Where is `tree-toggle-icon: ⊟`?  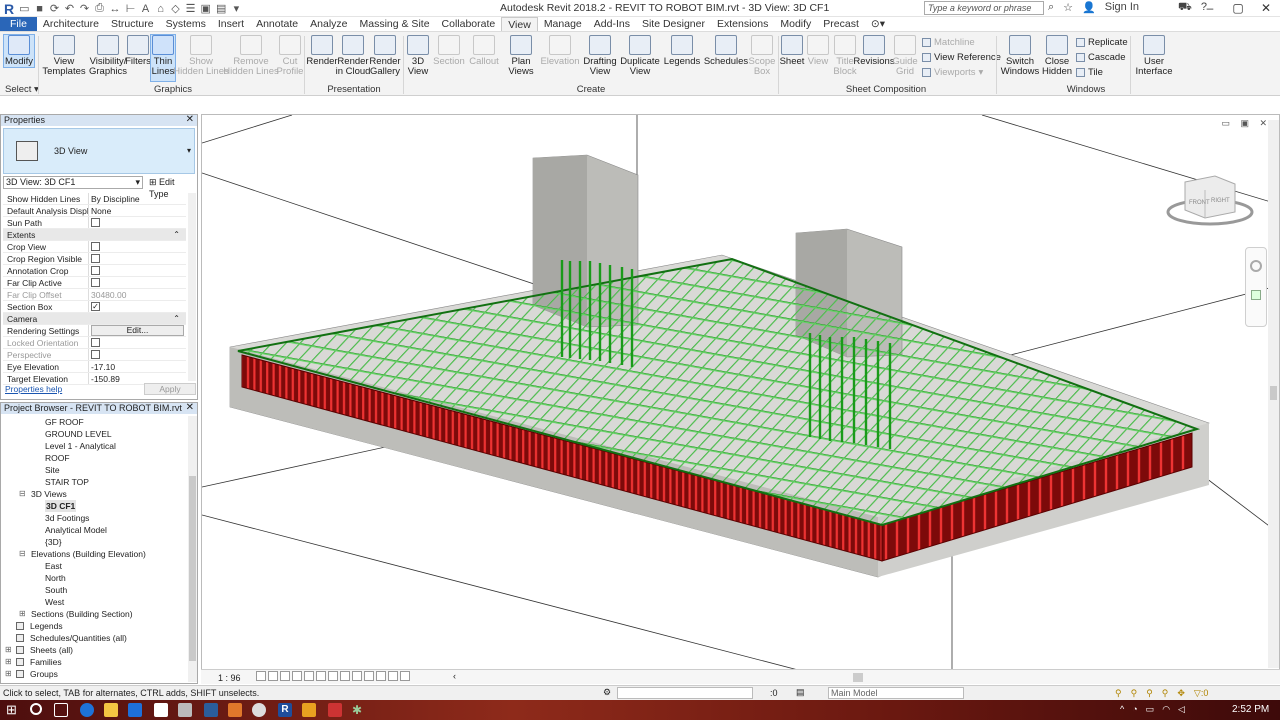
tree-toggle-icon: ⊟ is located at coordinates (22, 494).